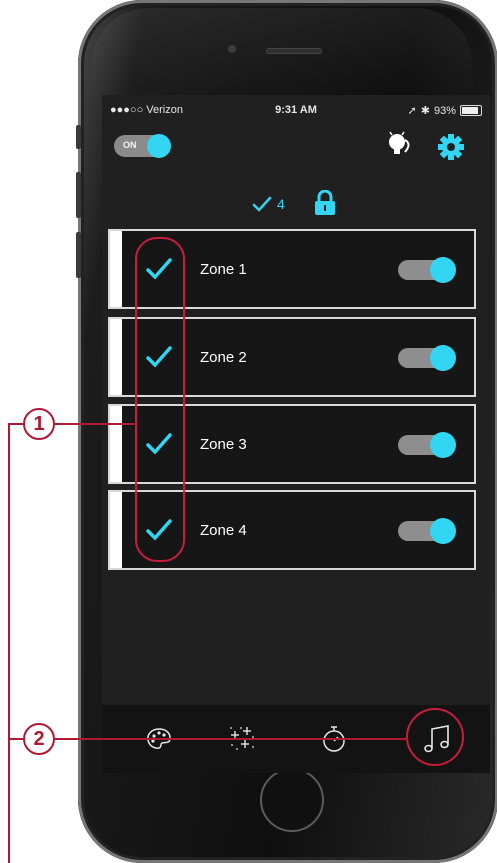 This screenshot has height=863, width=497. What do you see at coordinates (281, 204) in the screenshot?
I see `selected-count: 4` at bounding box center [281, 204].